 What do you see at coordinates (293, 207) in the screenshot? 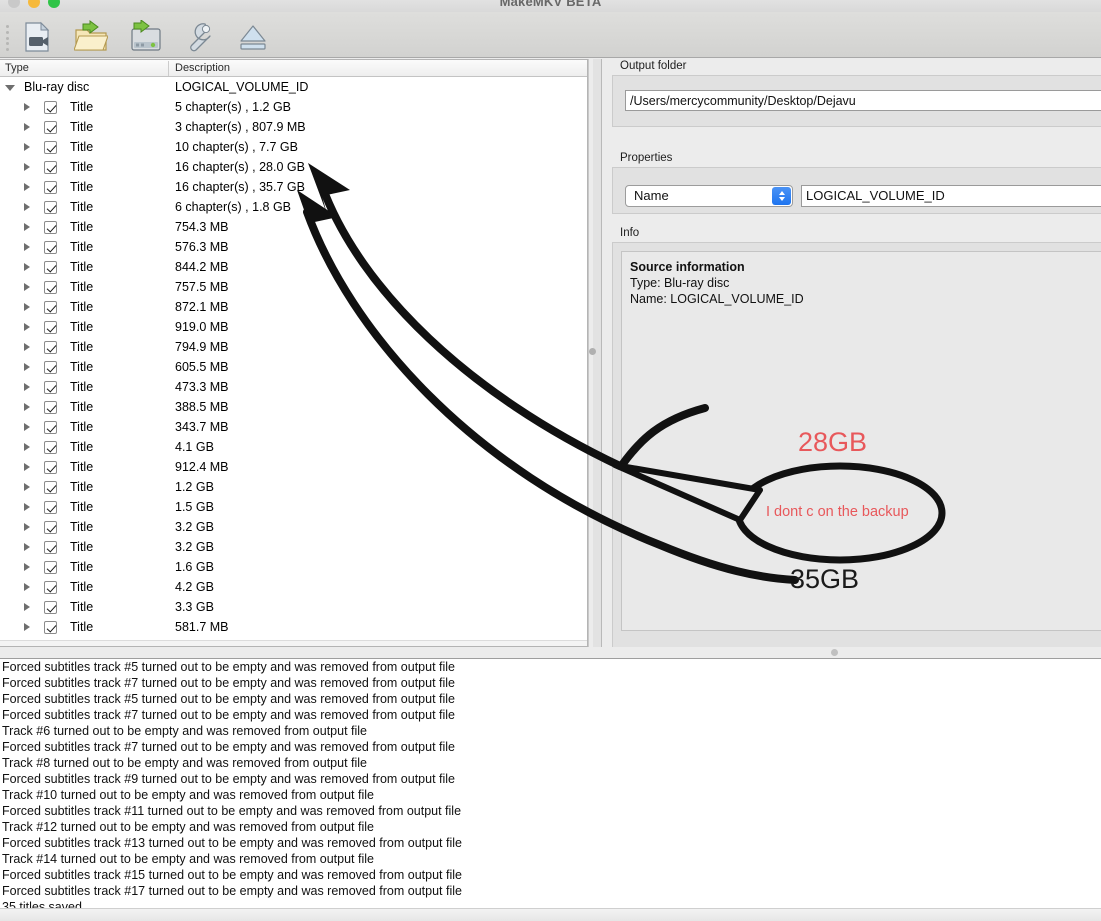
I see `table-row: Title 6 chapter(s) , 1.8 GB` at bounding box center [293, 207].